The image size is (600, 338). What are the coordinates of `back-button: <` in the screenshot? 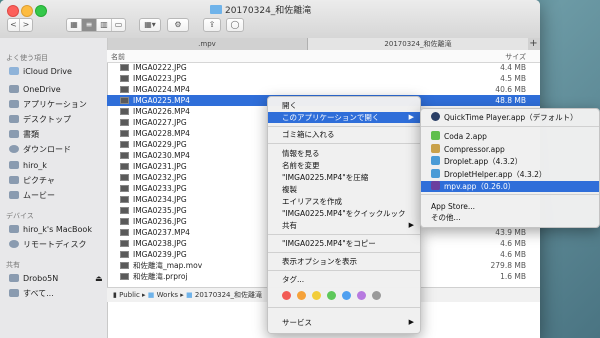 It's located at (14, 25).